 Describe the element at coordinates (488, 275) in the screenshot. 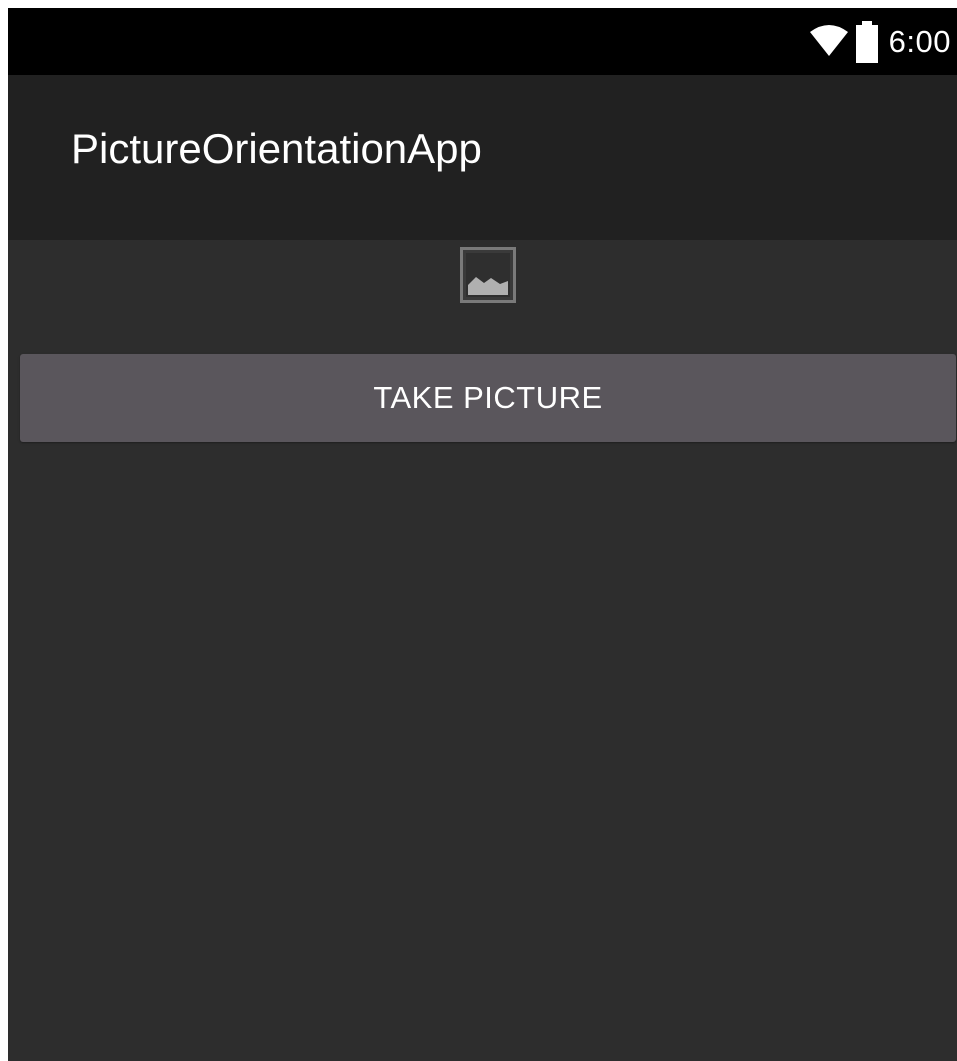

I see `image-icon` at that location.